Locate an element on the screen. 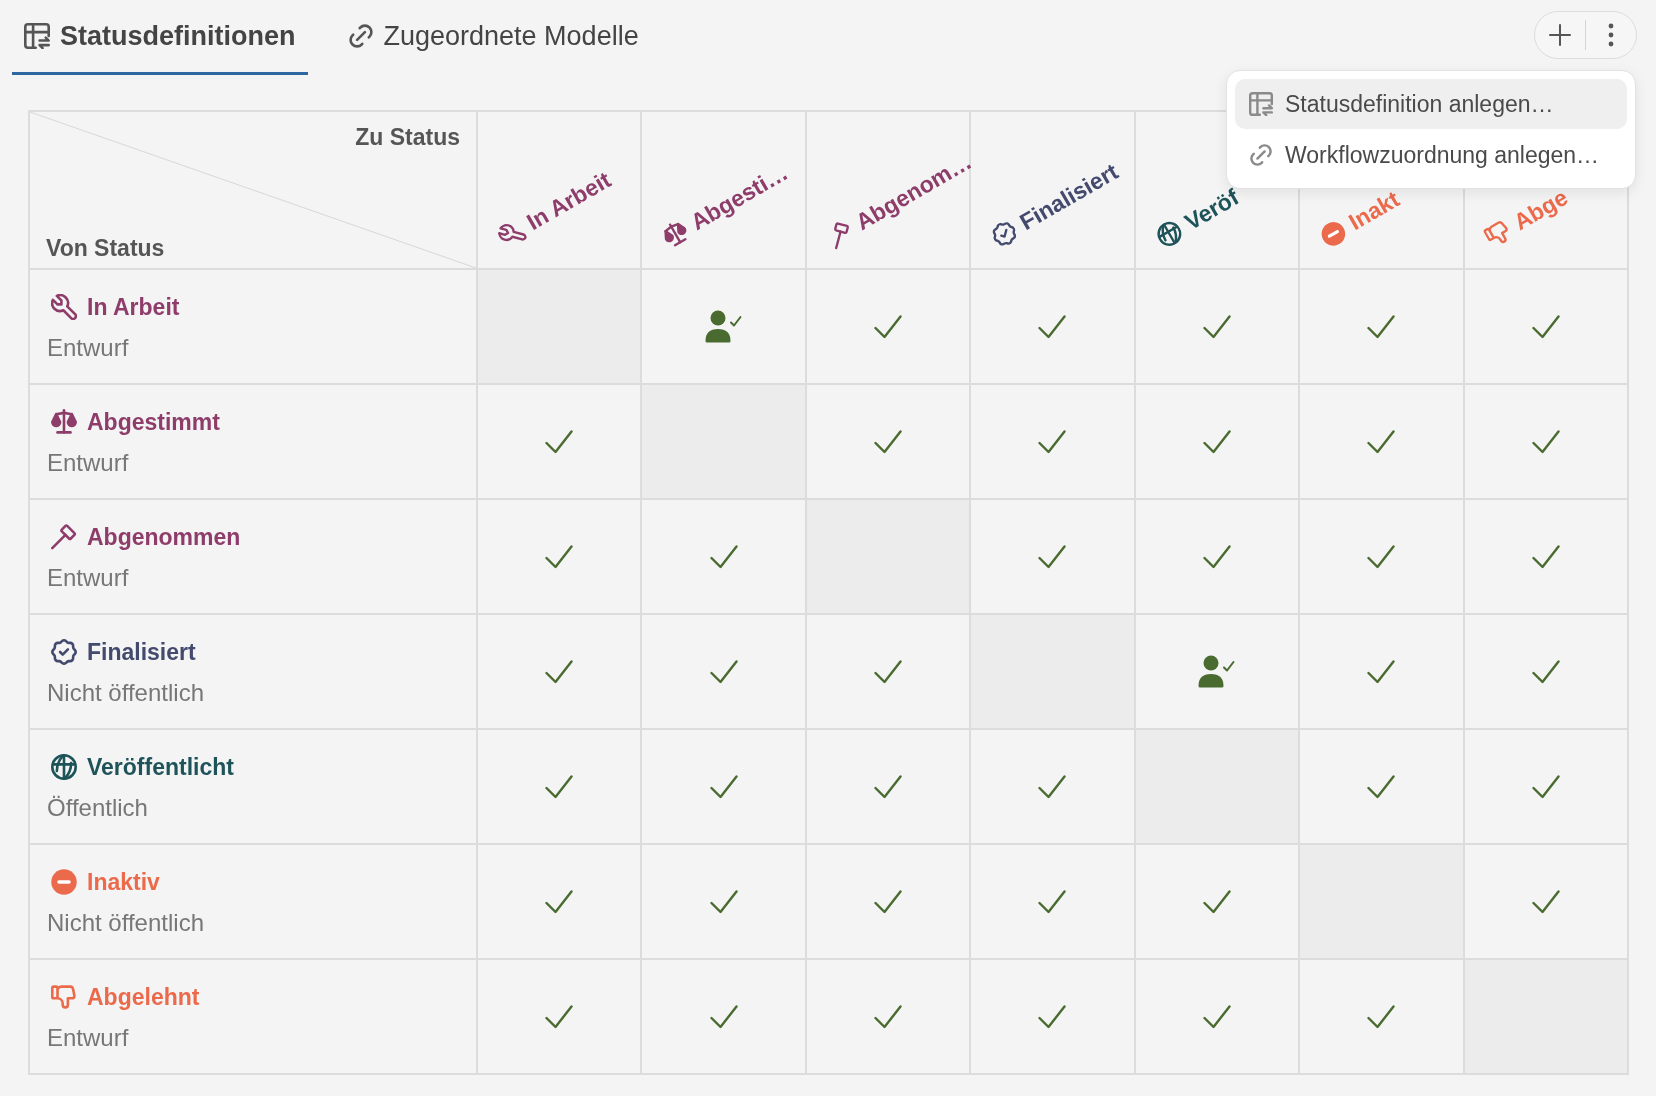  status-name: Finalisiert is located at coordinates (141, 652).